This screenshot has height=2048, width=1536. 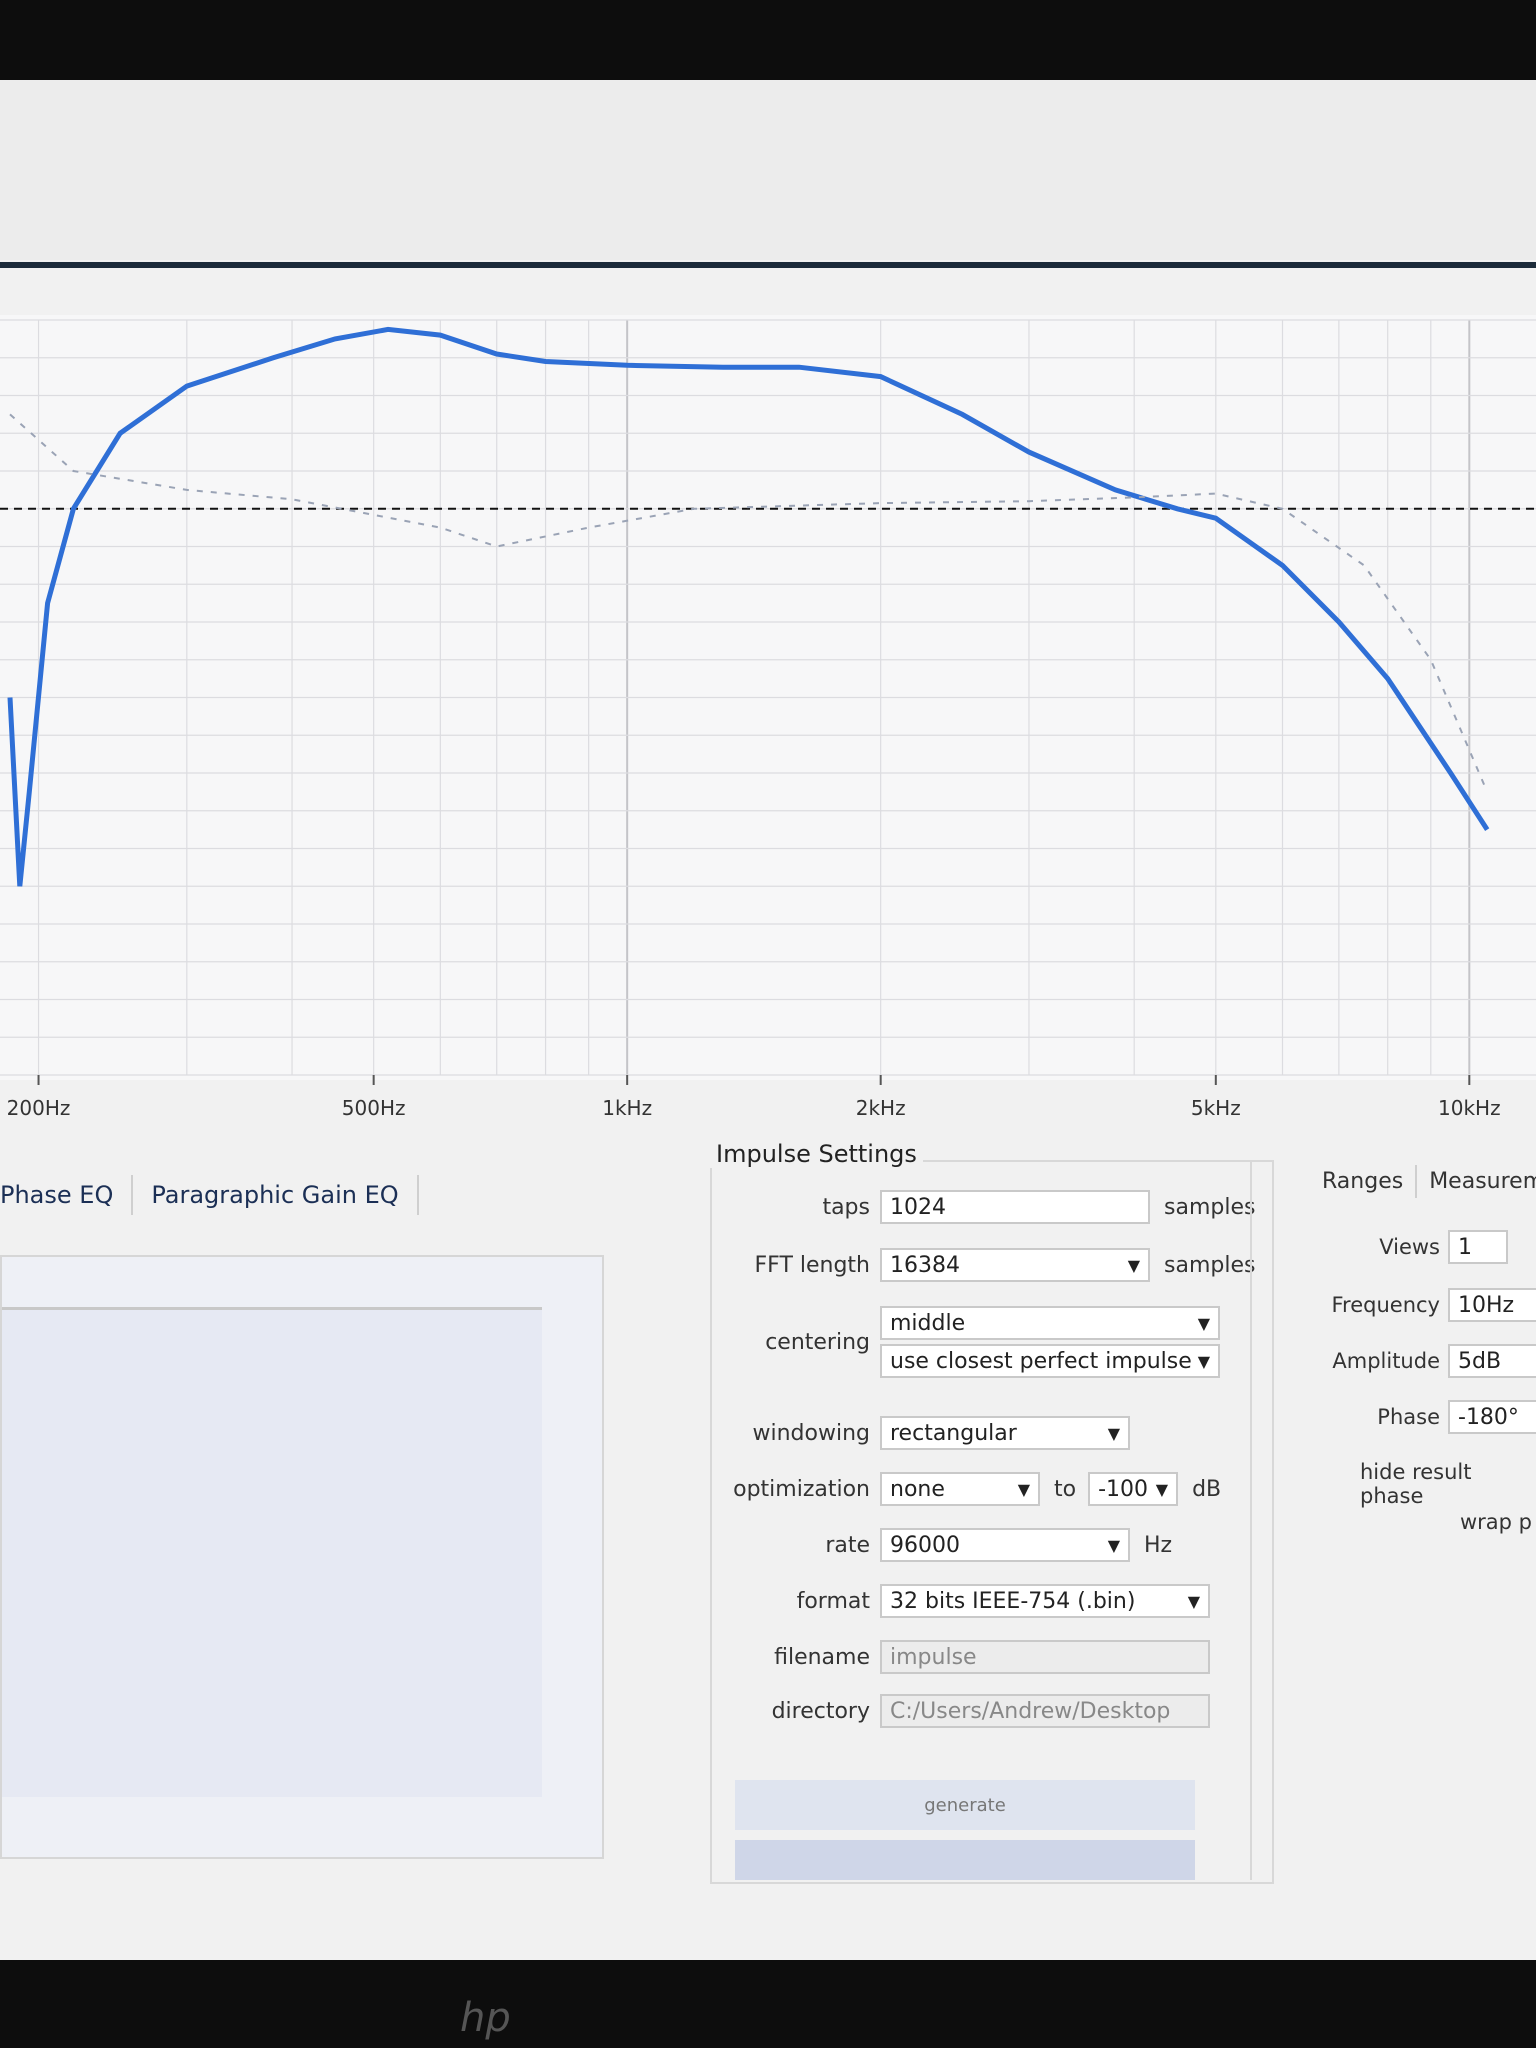 What do you see at coordinates (965, 1860) in the screenshot?
I see `progress-bar` at bounding box center [965, 1860].